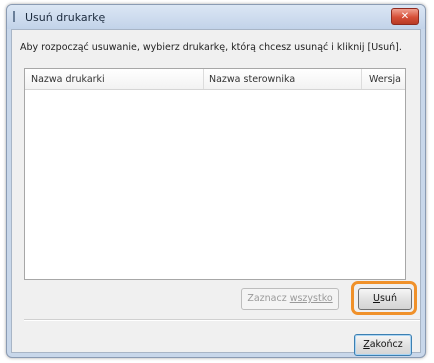 This screenshot has width=434, height=363. Describe the element at coordinates (405, 16) in the screenshot. I see `close-button: ✕` at that location.